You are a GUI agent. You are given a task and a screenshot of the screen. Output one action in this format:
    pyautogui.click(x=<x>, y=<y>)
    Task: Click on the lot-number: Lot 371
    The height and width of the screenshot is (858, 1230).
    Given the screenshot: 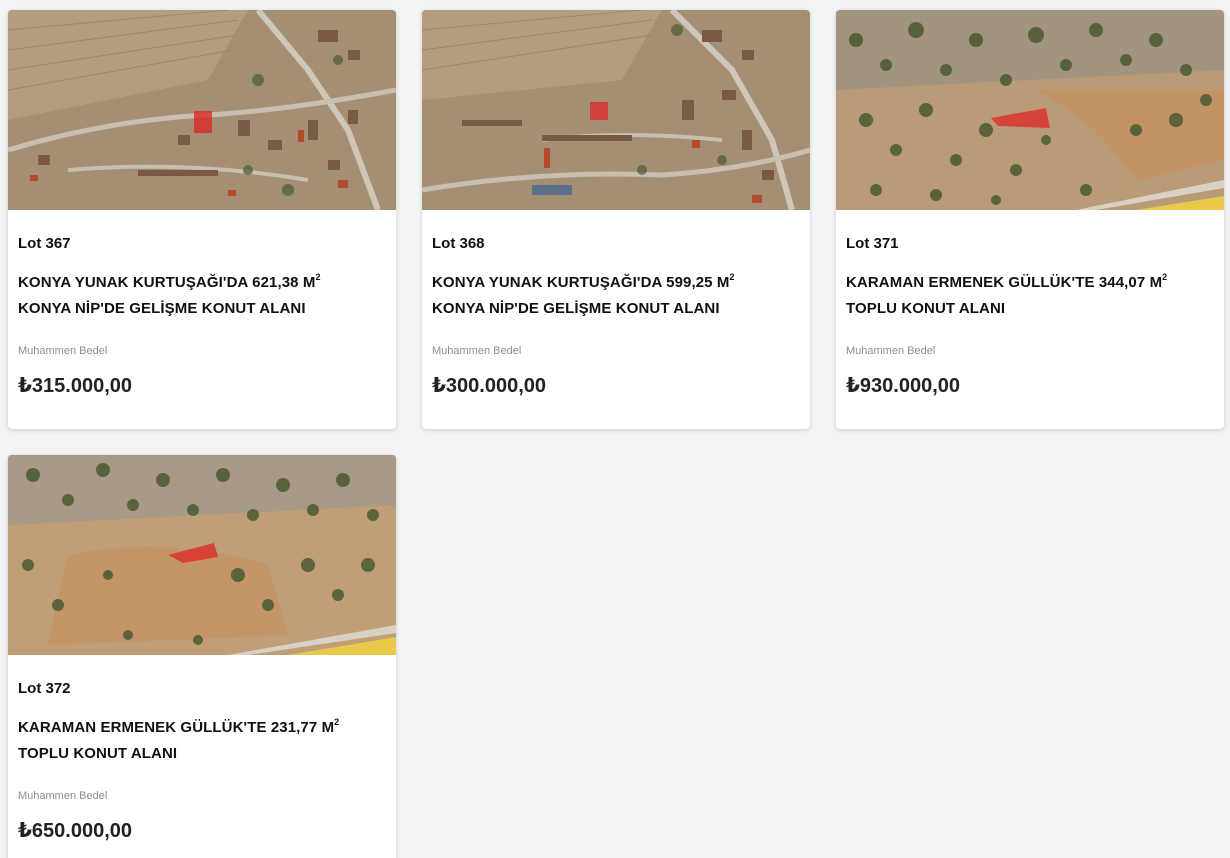 What is the action you would take?
    pyautogui.click(x=872, y=243)
    